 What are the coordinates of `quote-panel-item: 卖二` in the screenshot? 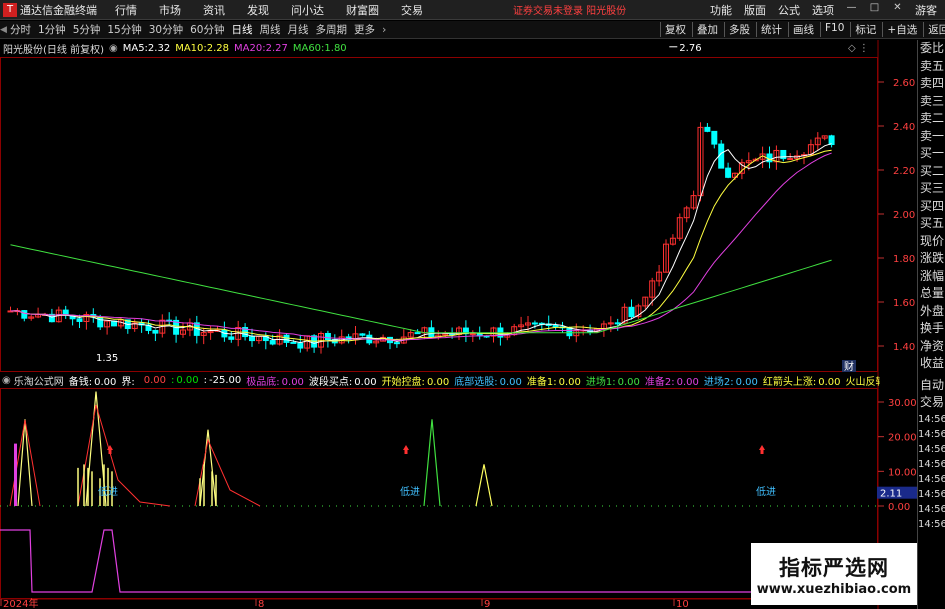 It's located at (931, 119).